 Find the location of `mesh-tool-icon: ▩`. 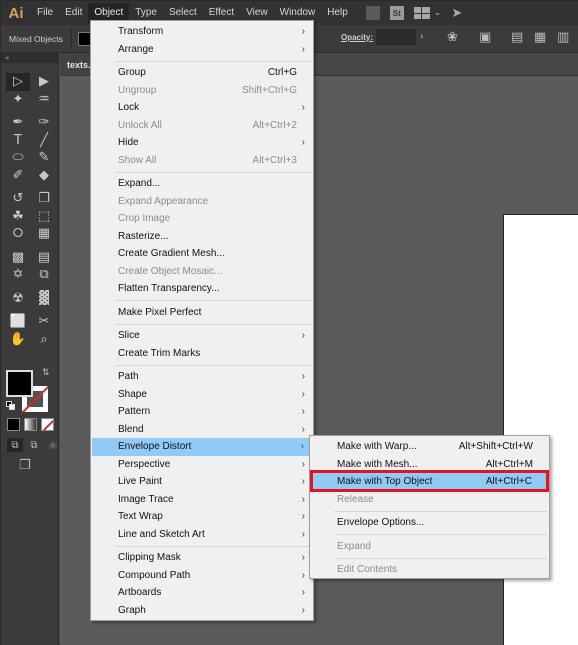

mesh-tool-icon: ▩ is located at coordinates (18, 258).